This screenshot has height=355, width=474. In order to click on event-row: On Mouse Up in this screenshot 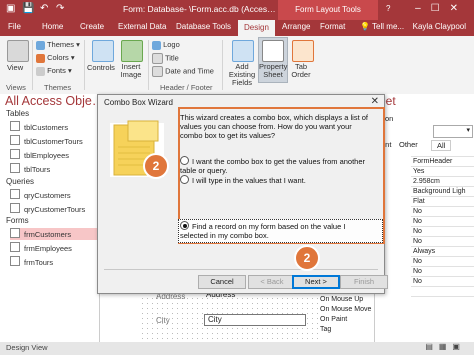, I will do `click(341, 299)`.